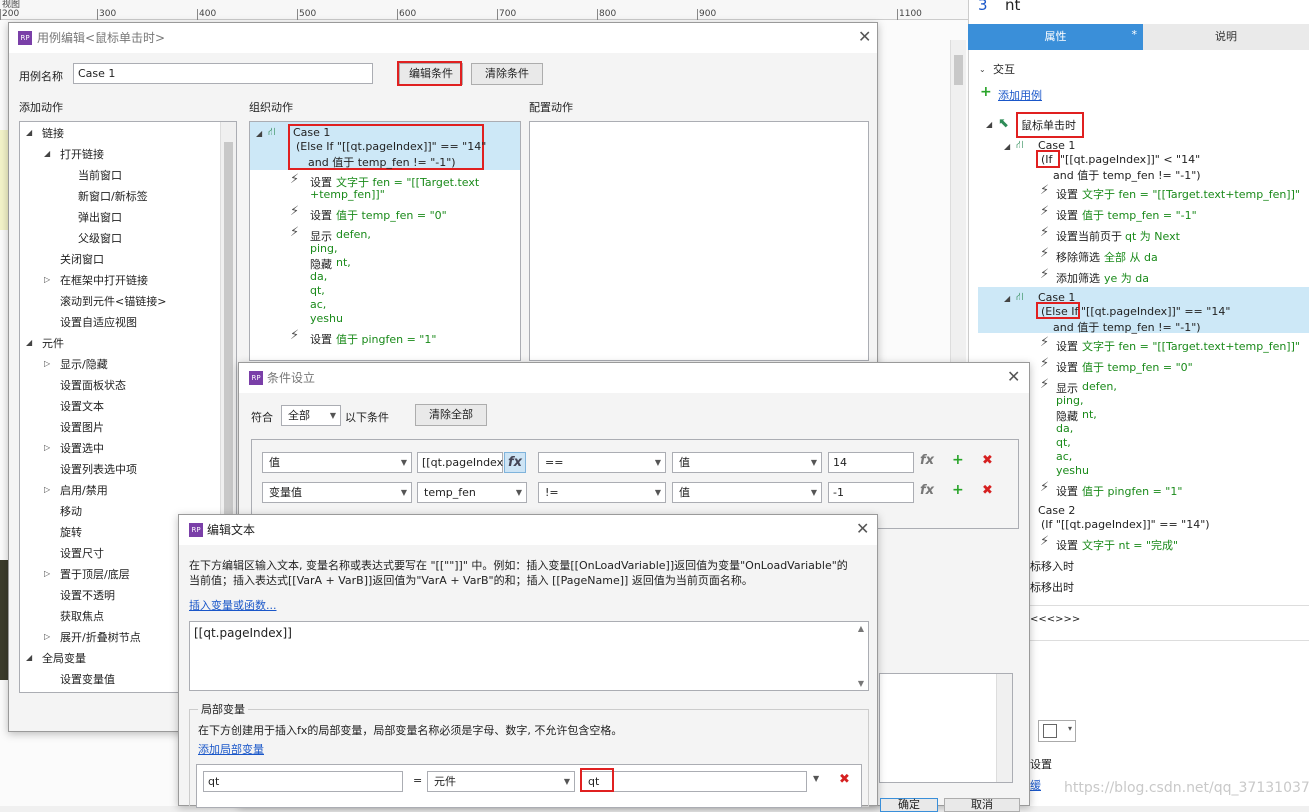 Image resolution: width=1309 pixels, height=812 pixels. What do you see at coordinates (1052, 566) in the screenshot?
I see `event-mouseenter: 标移入时` at bounding box center [1052, 566].